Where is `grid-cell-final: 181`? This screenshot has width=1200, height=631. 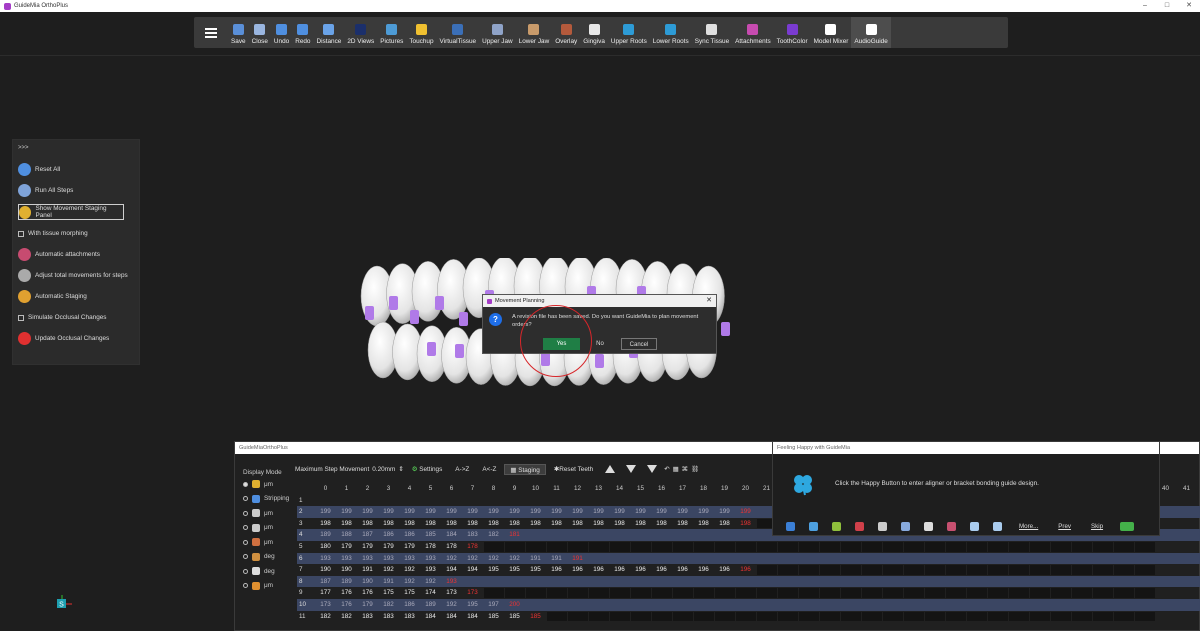 grid-cell-final: 181 is located at coordinates (514, 535).